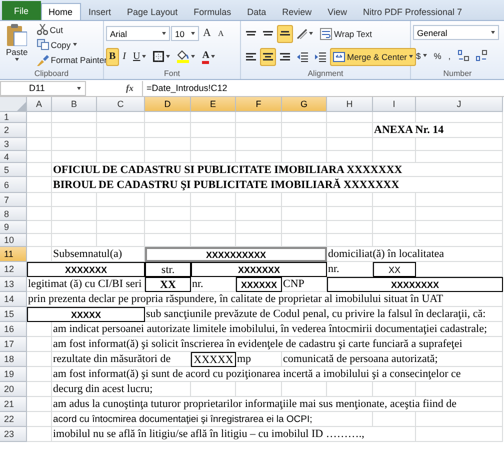 The image size is (504, 449). Describe the element at coordinates (251, 56) in the screenshot. I see `align-left-icon` at that location.